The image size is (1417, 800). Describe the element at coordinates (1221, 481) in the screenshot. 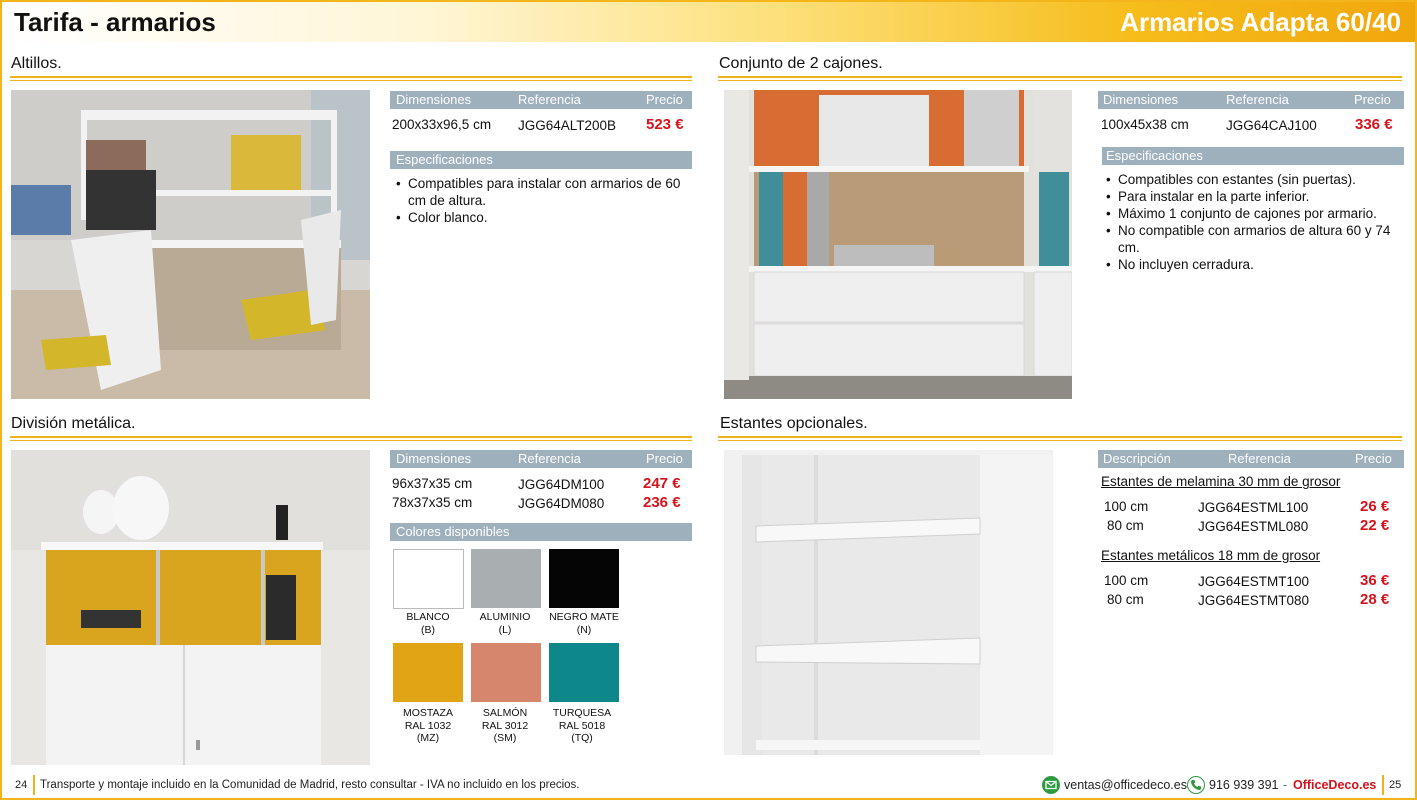

I see `estantes-melamina-title: Estantes de melamina 30 mm de grosor` at that location.